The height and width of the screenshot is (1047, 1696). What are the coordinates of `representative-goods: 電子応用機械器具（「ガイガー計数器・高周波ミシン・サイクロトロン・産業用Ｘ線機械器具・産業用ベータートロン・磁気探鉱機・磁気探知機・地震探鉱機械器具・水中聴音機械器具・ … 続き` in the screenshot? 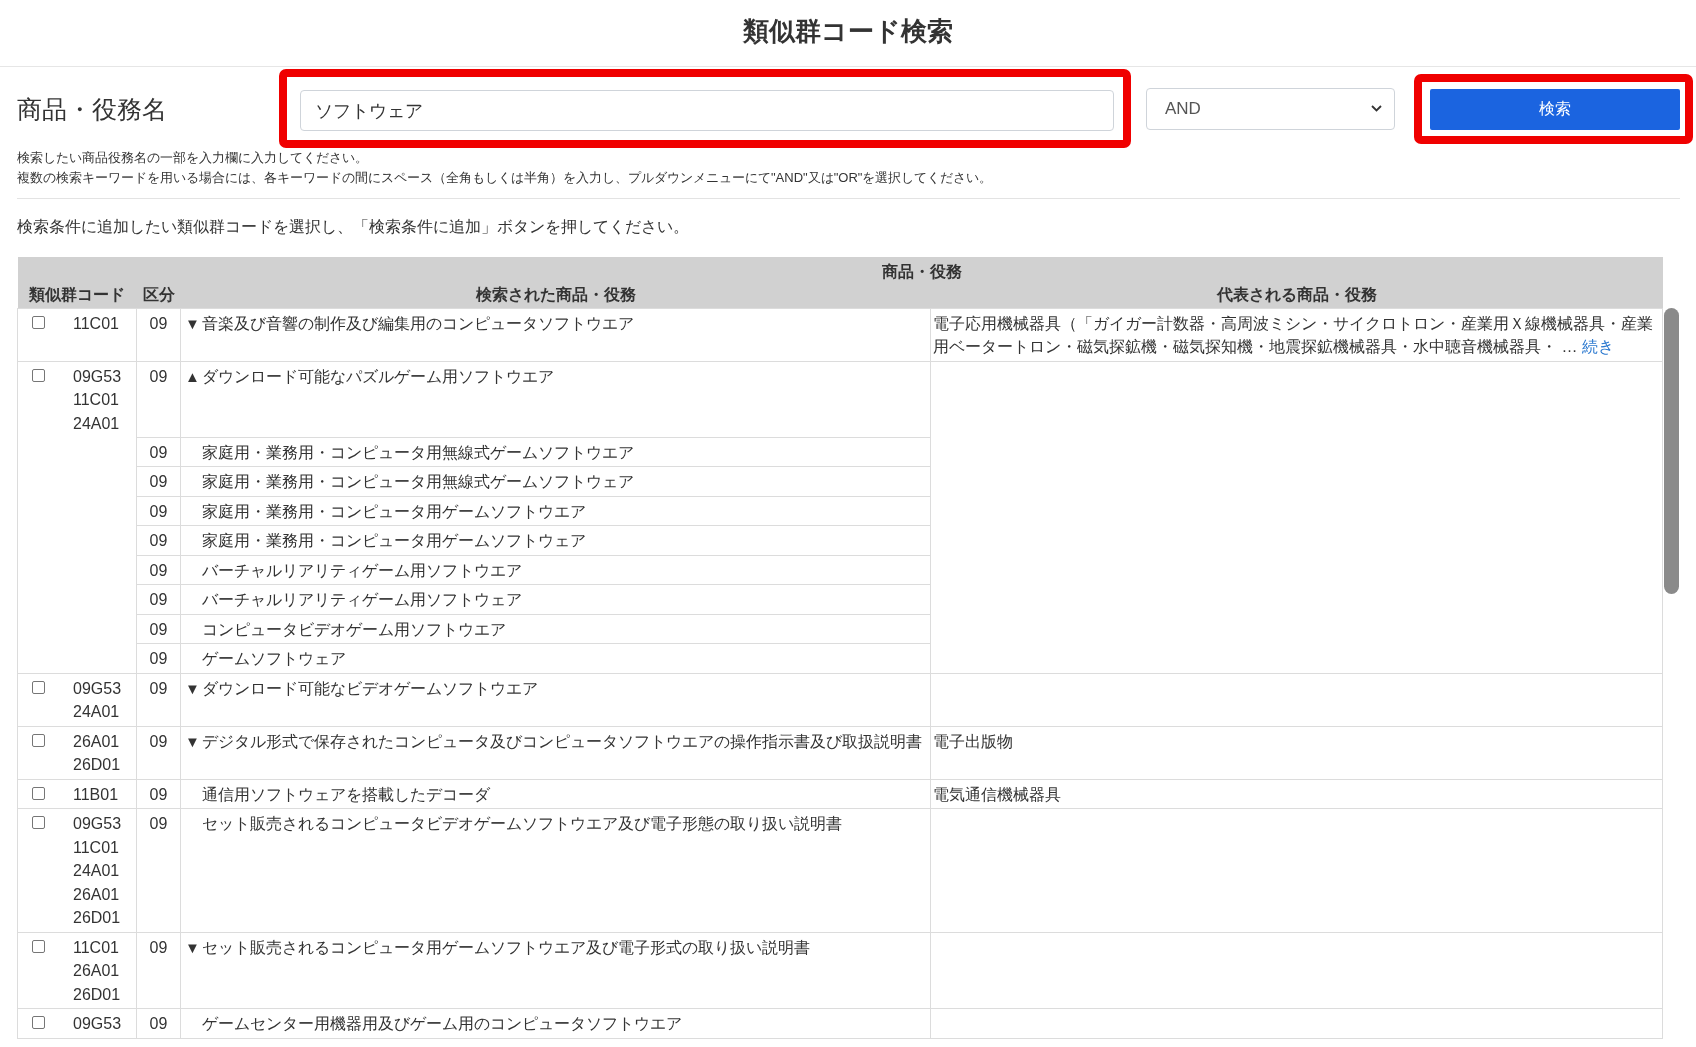 It's located at (1293, 335).